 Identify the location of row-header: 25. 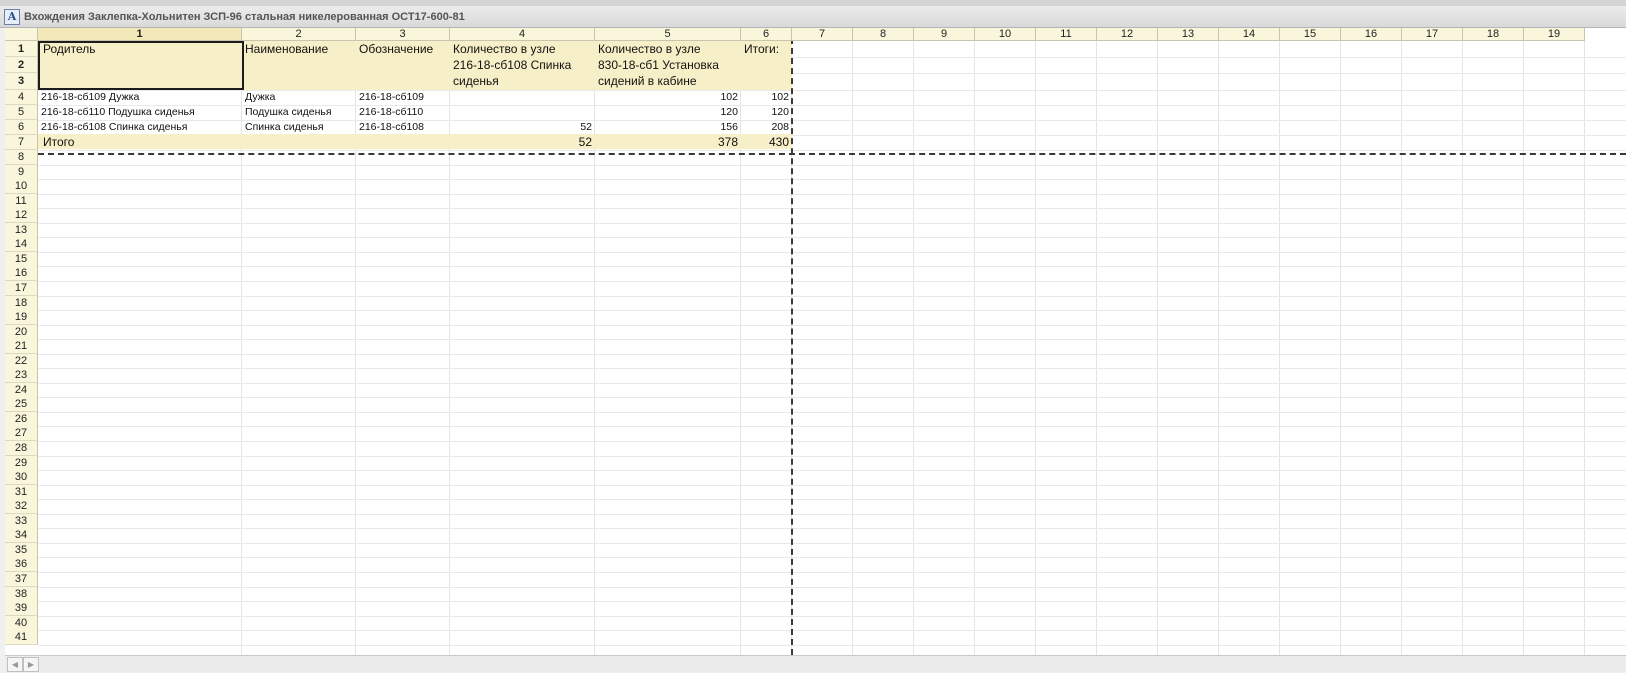
(21, 404).